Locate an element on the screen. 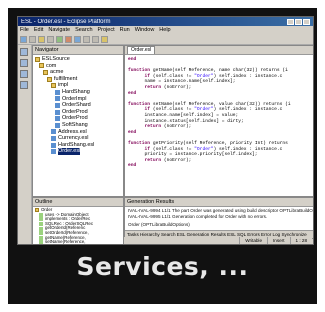  code-token: name = instance.name[self.index]; is located at coordinates (182, 82).